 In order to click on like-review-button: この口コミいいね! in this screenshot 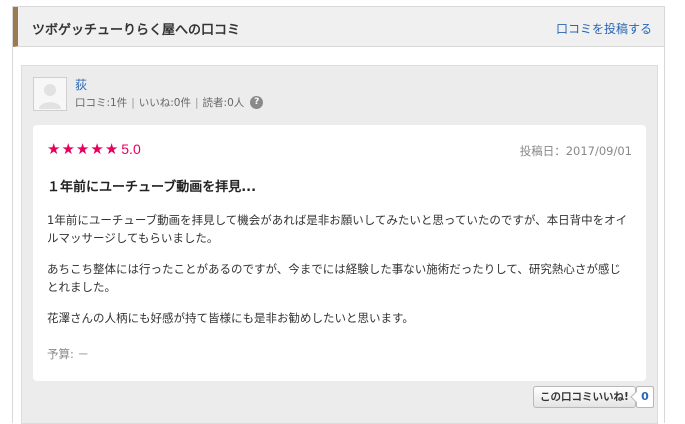, I will do `click(584, 397)`.